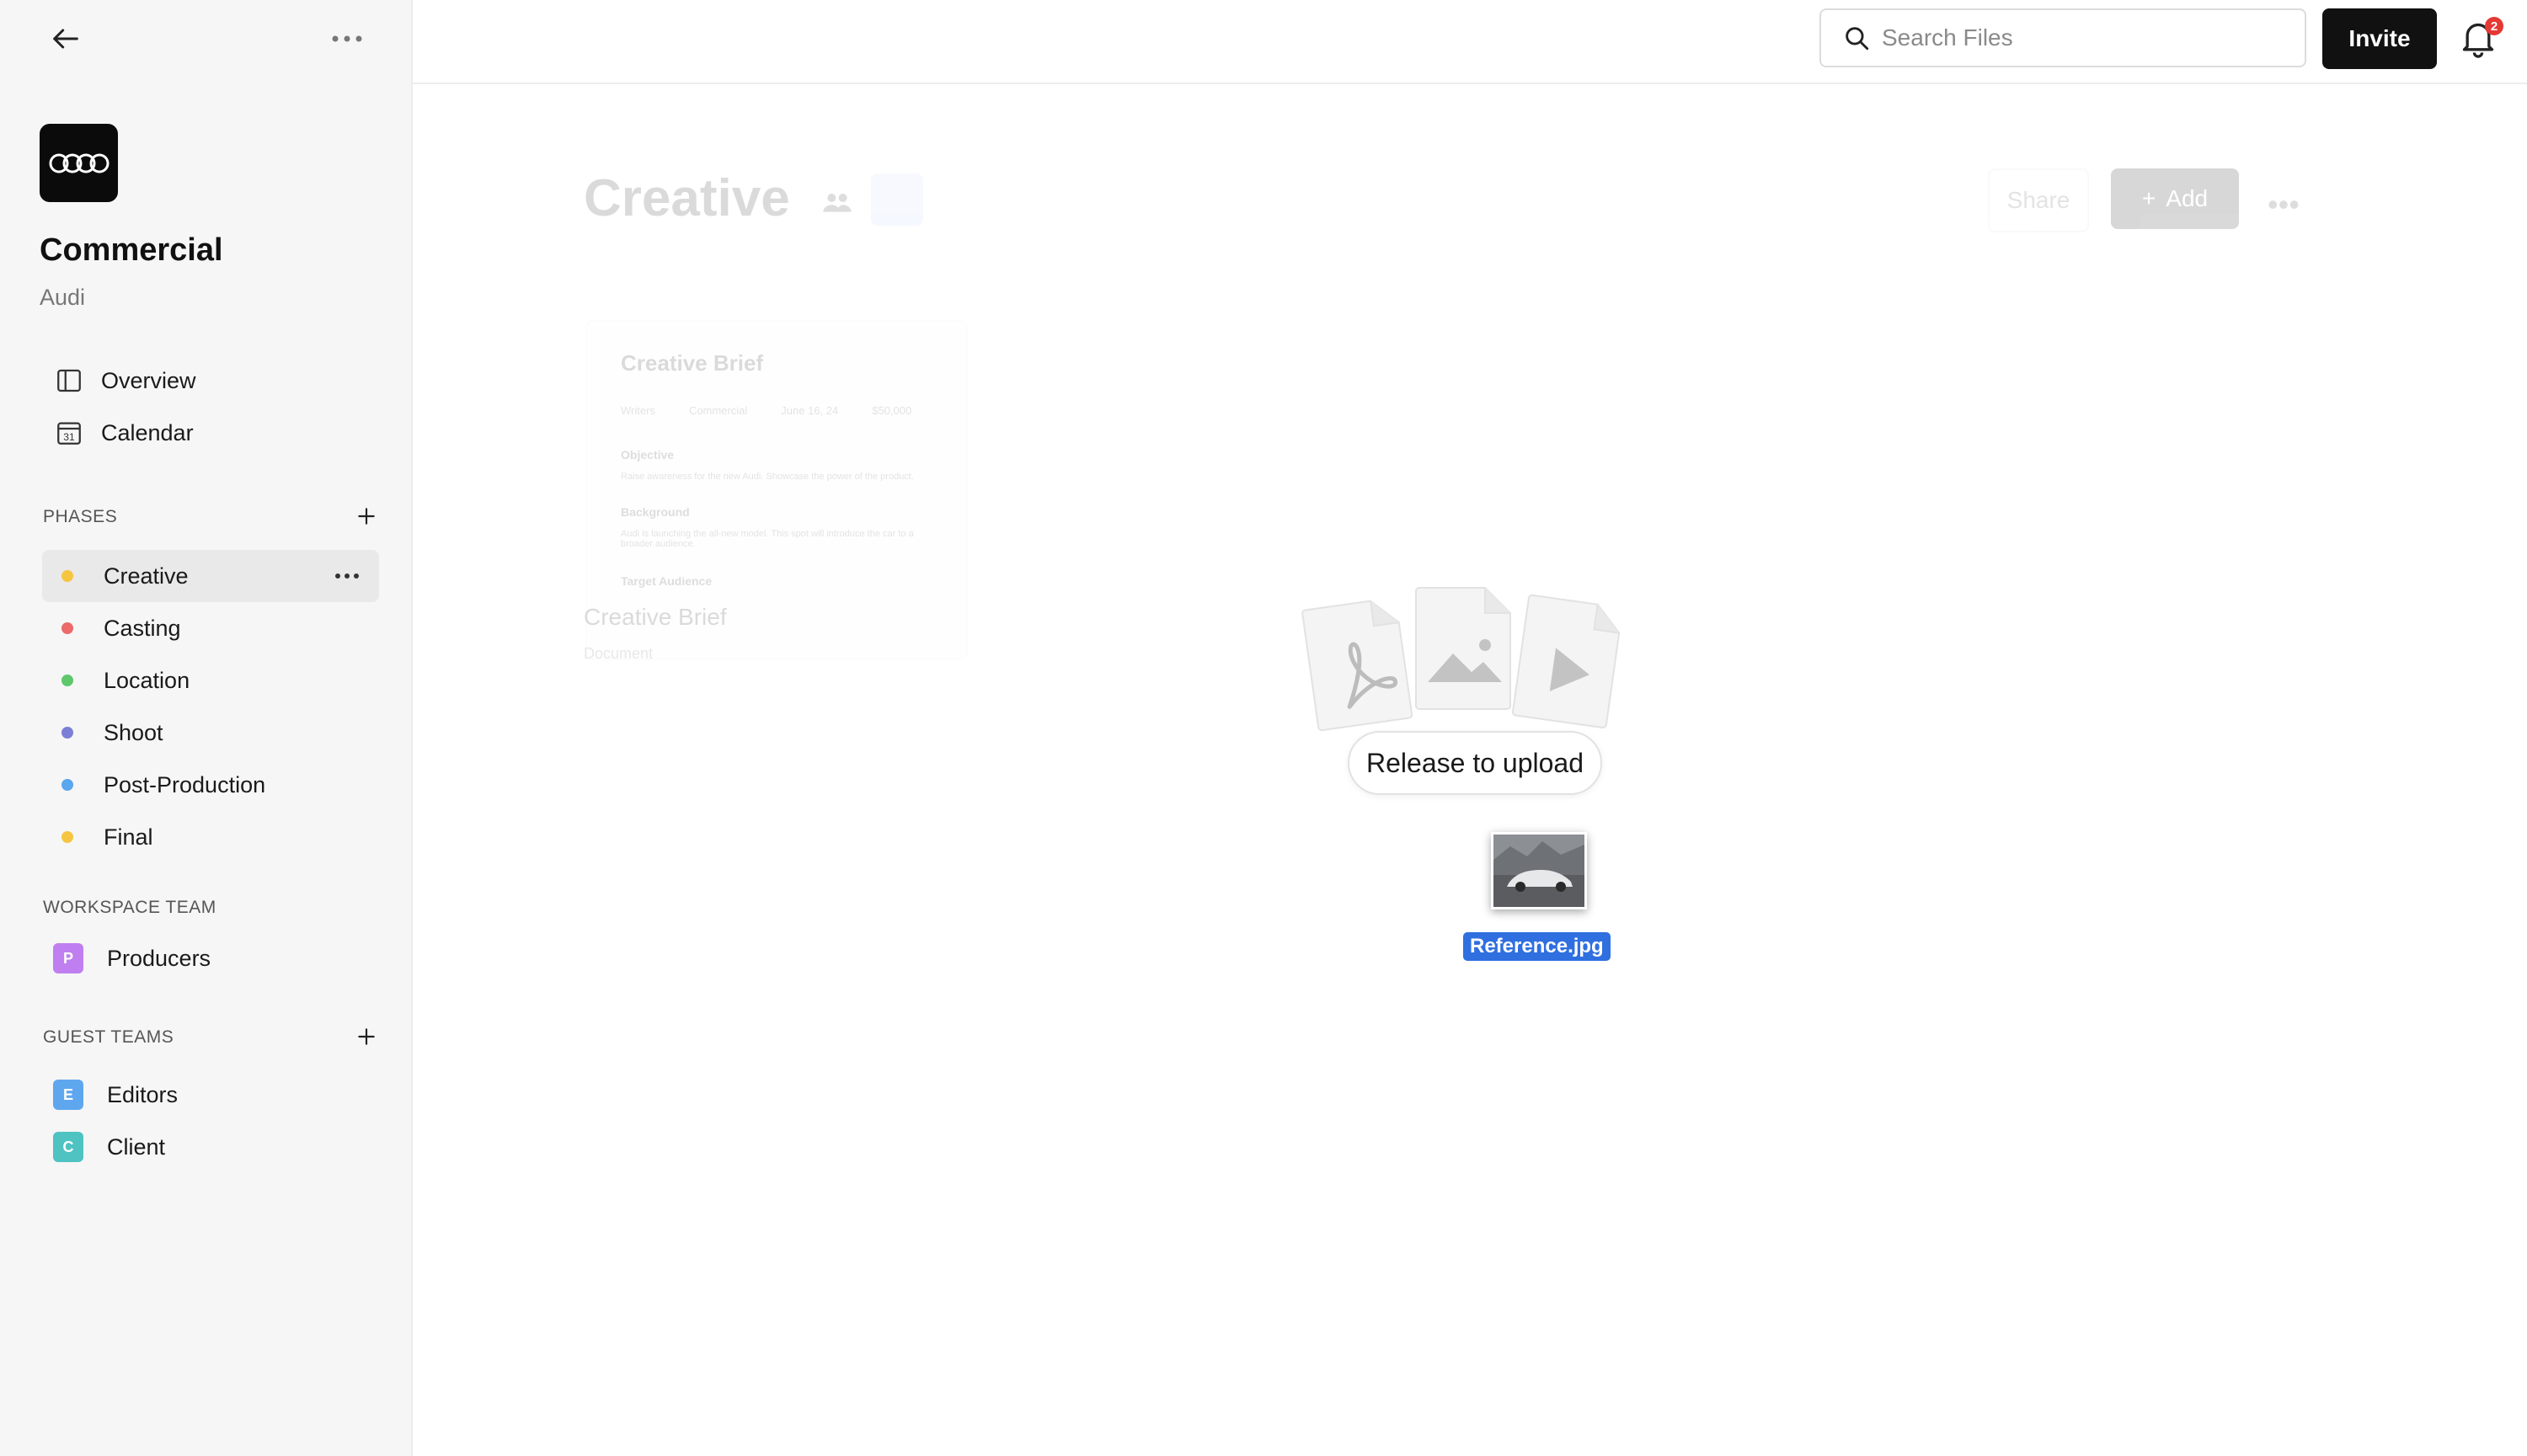 The height and width of the screenshot is (1456, 2527). I want to click on nav-calendar-label: Calendar, so click(147, 432).